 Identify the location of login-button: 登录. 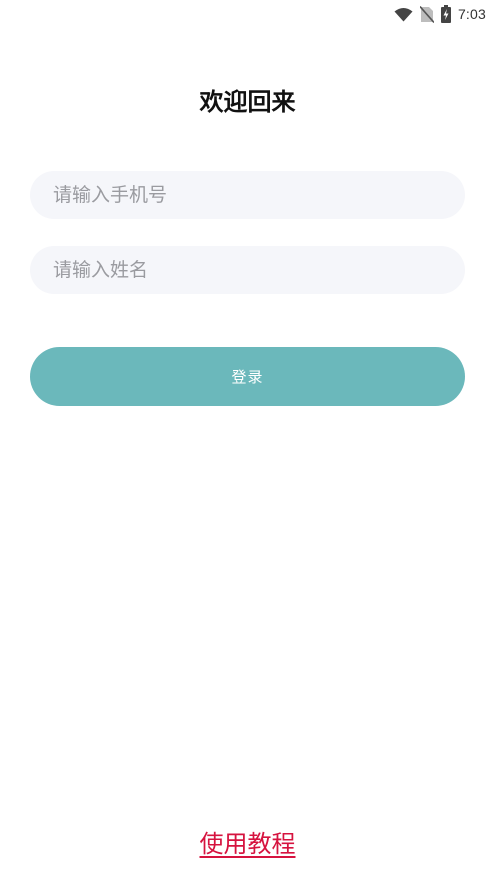
(247, 376).